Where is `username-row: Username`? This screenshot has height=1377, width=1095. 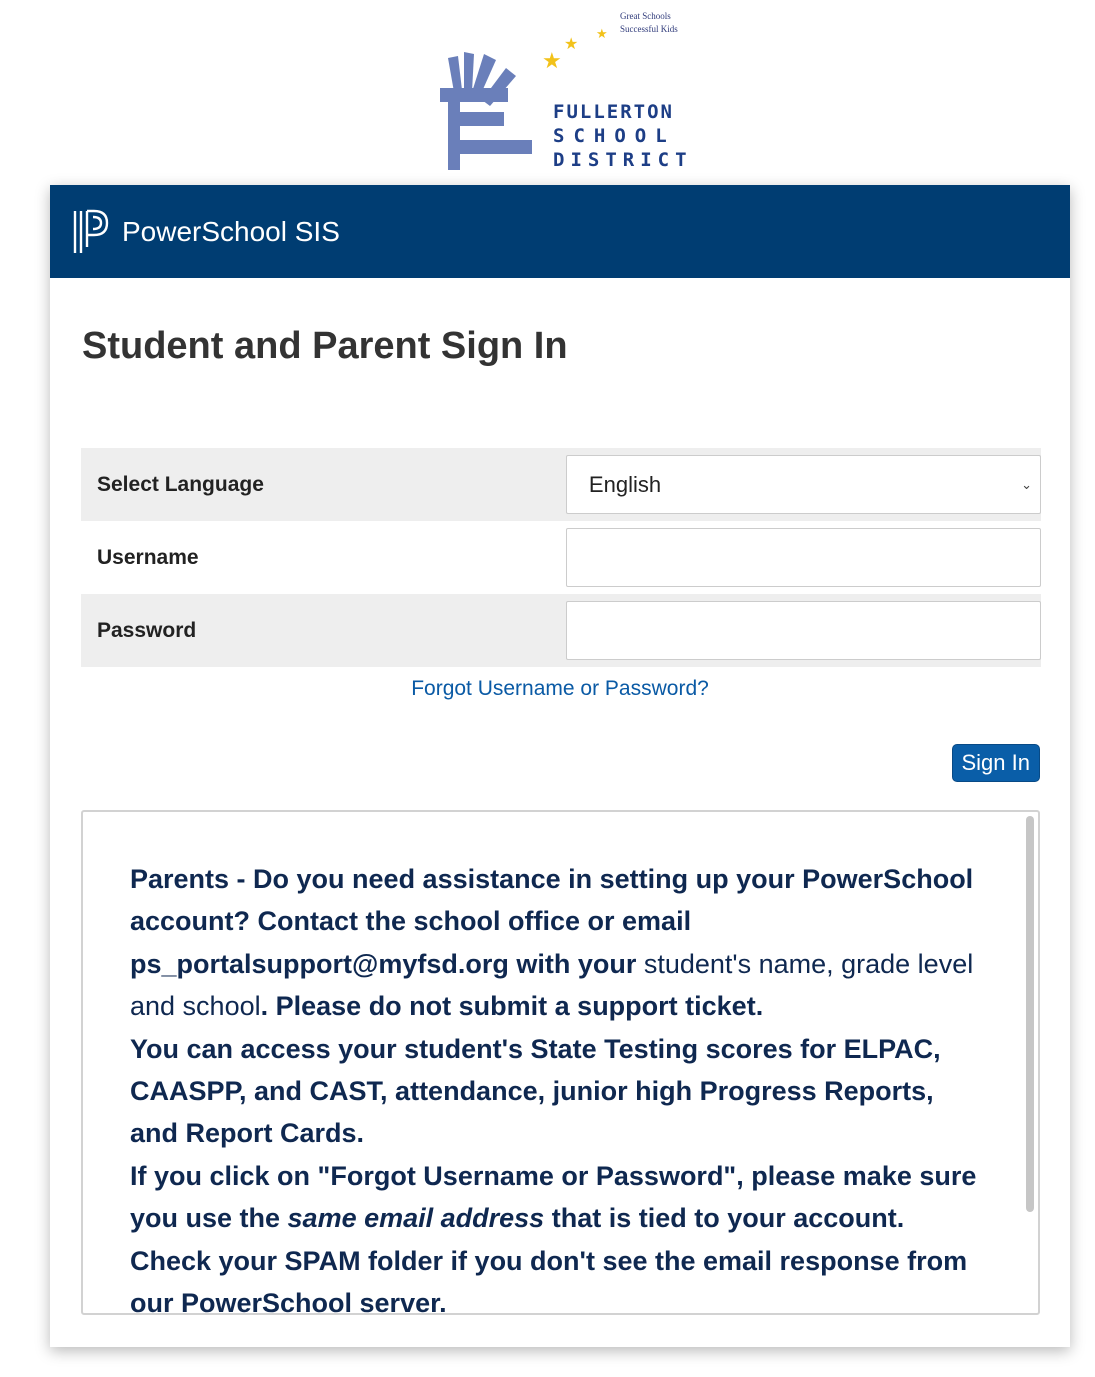
username-row: Username is located at coordinates (561, 557).